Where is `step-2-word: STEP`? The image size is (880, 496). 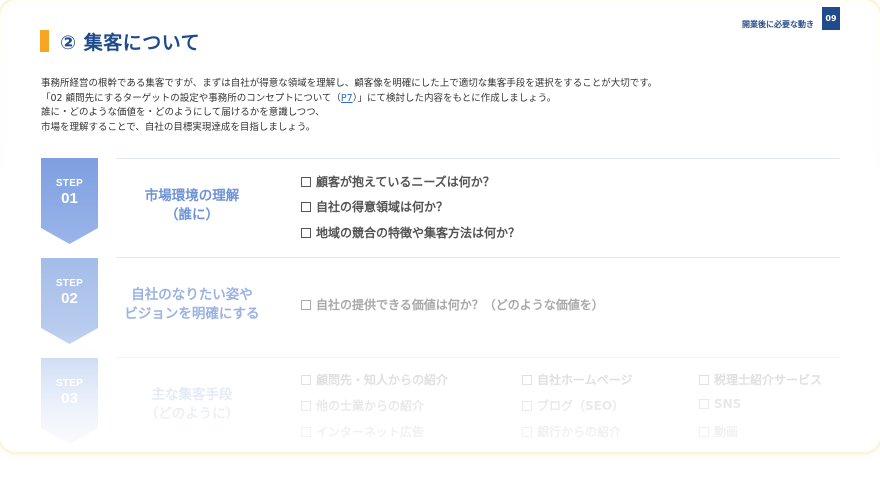
step-2-word: STEP is located at coordinates (69, 283).